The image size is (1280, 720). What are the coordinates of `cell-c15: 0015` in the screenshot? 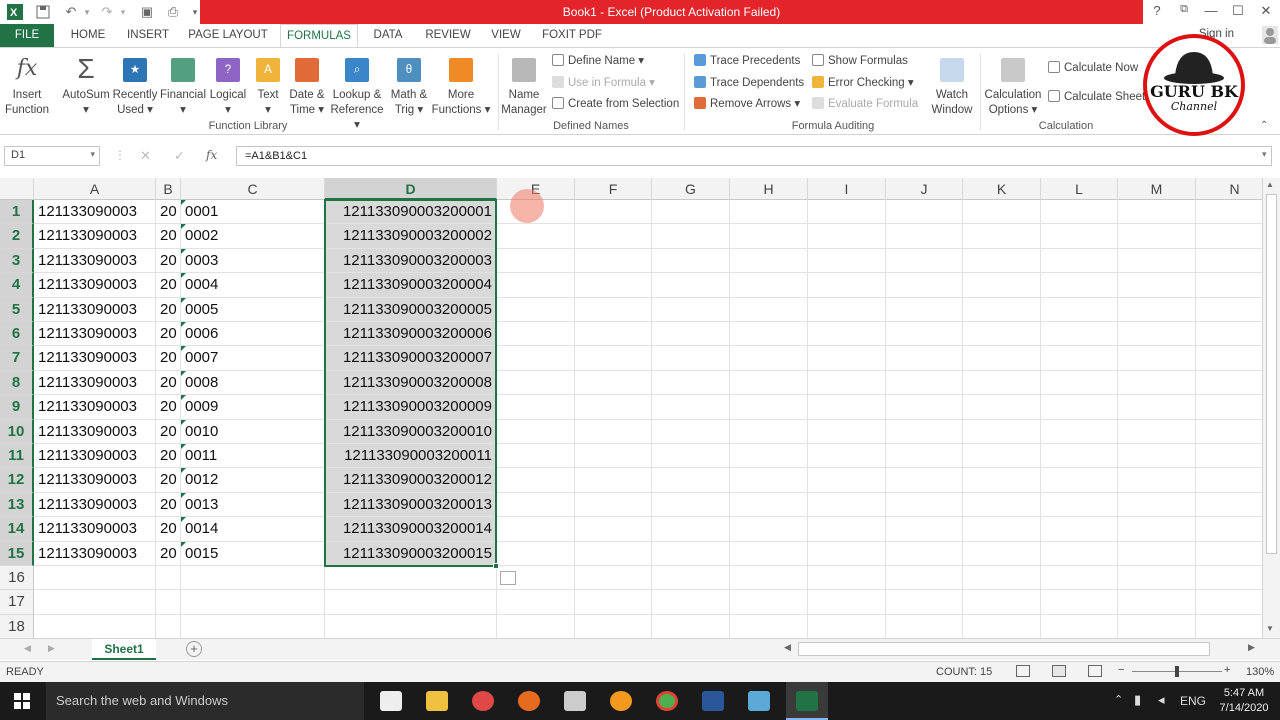 It's located at (253, 553).